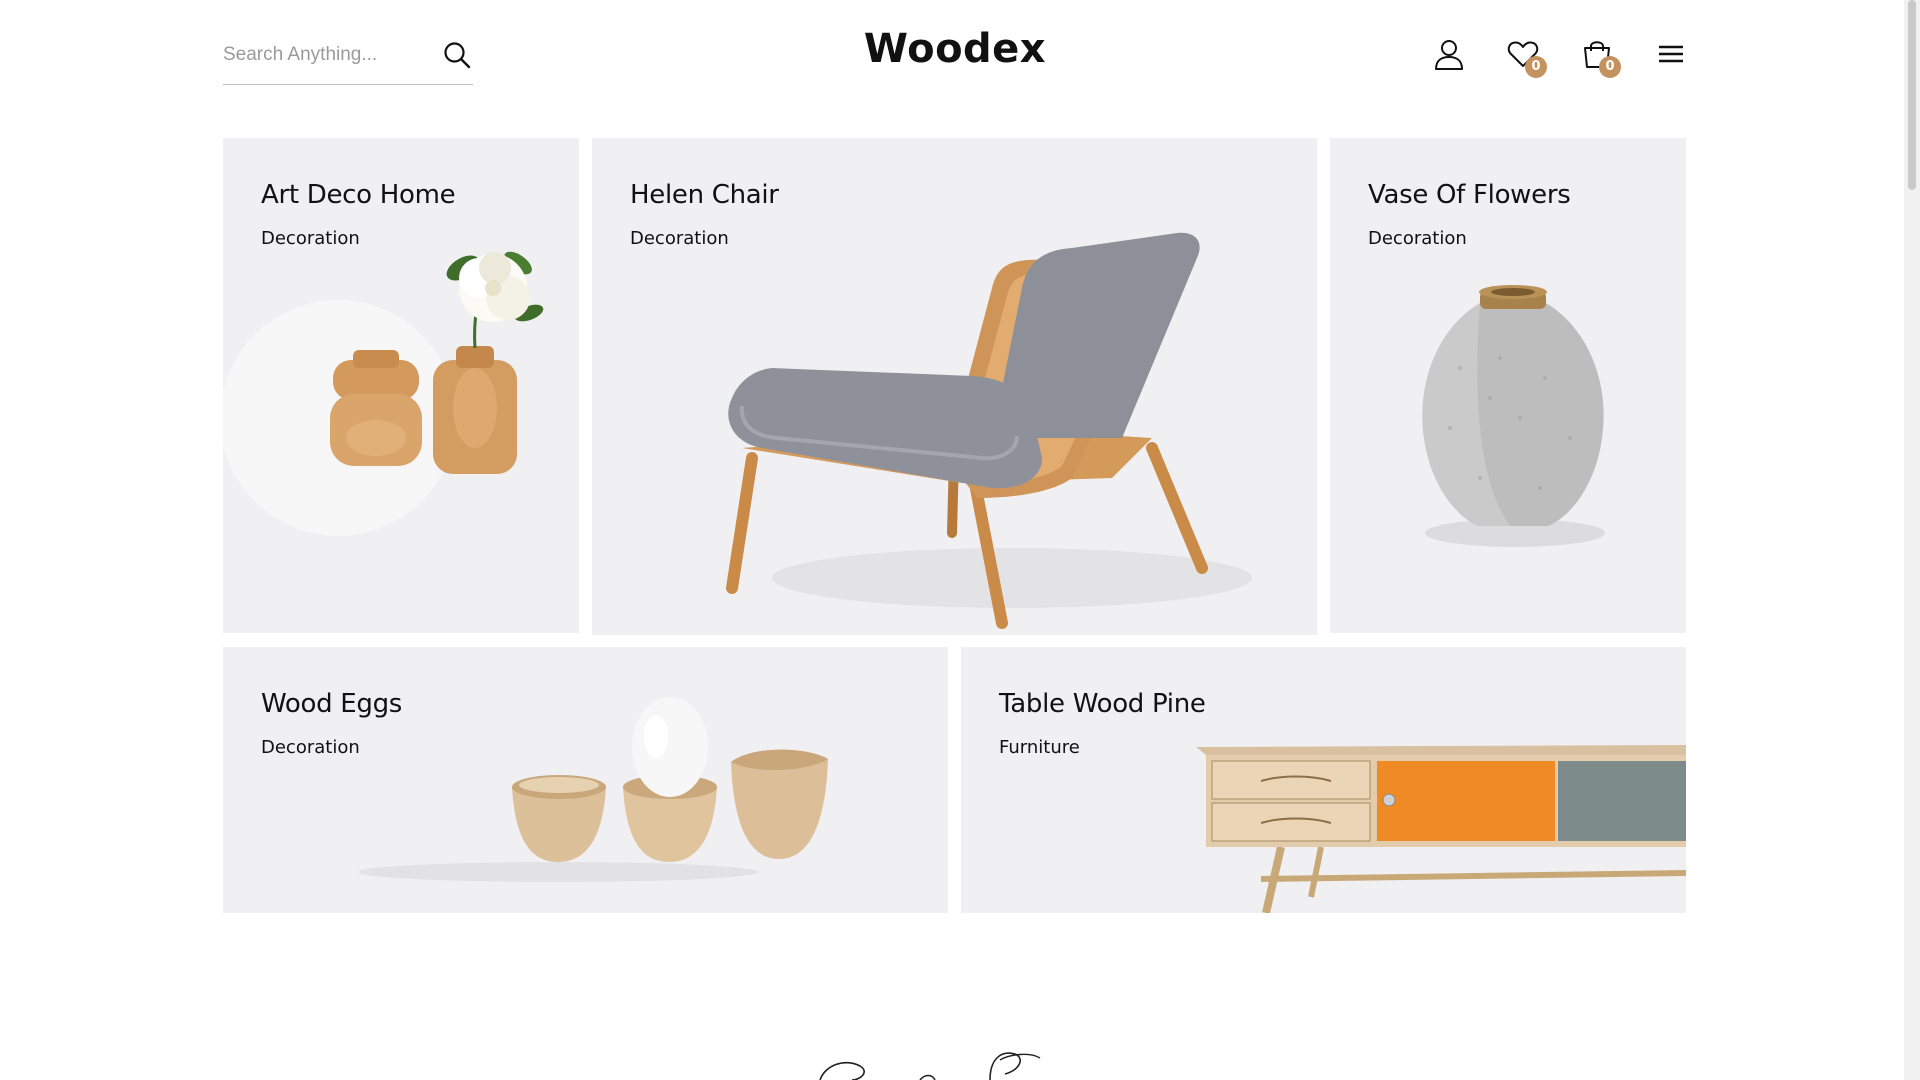 The height and width of the screenshot is (1080, 1920). I want to click on page-scrollbar, so click(1912, 540).